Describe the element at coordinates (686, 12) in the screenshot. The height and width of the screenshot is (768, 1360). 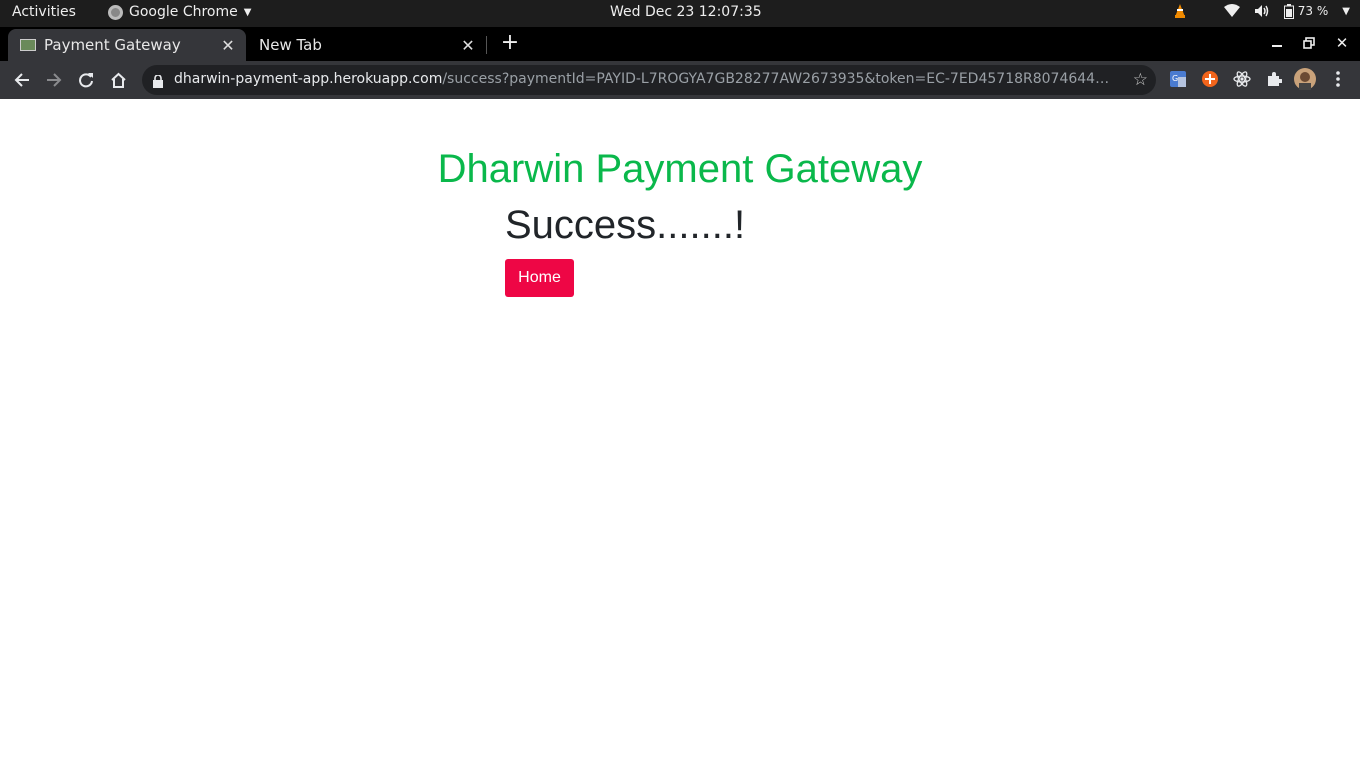
I see `clock: Wed Dec 23 12:07:35` at that location.